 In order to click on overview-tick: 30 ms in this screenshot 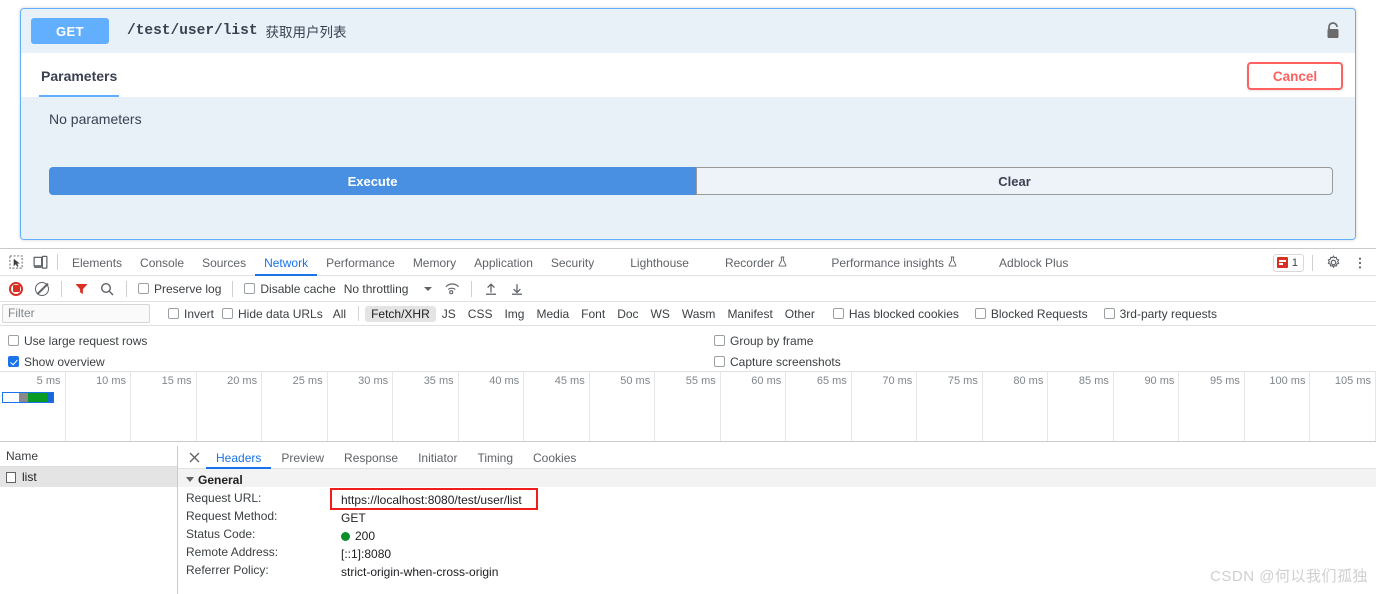, I will do `click(361, 406)`.